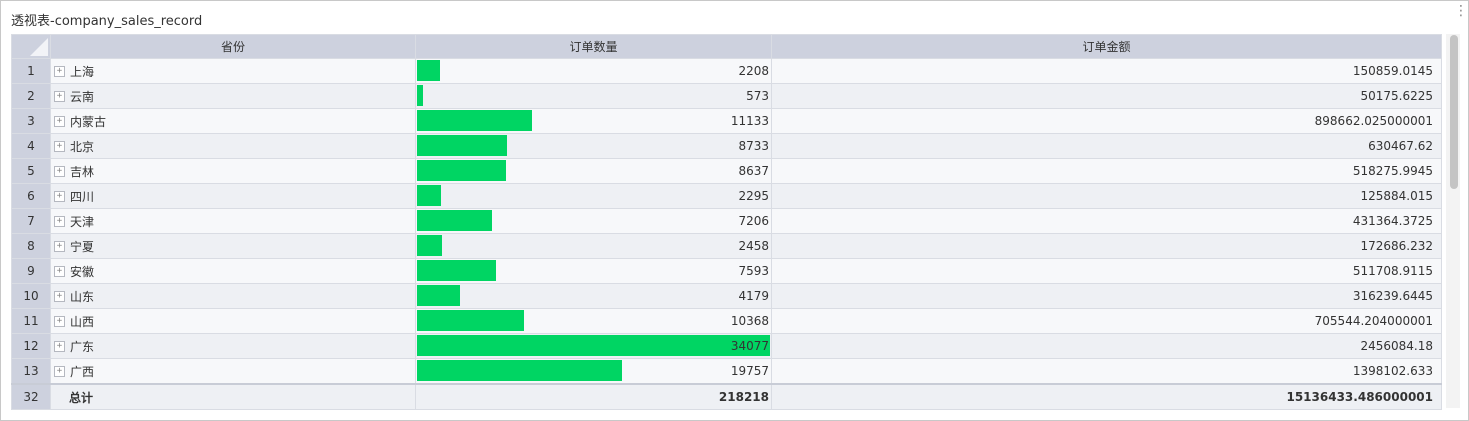  Describe the element at coordinates (31, 121) in the screenshot. I see `row-number: 3` at that location.